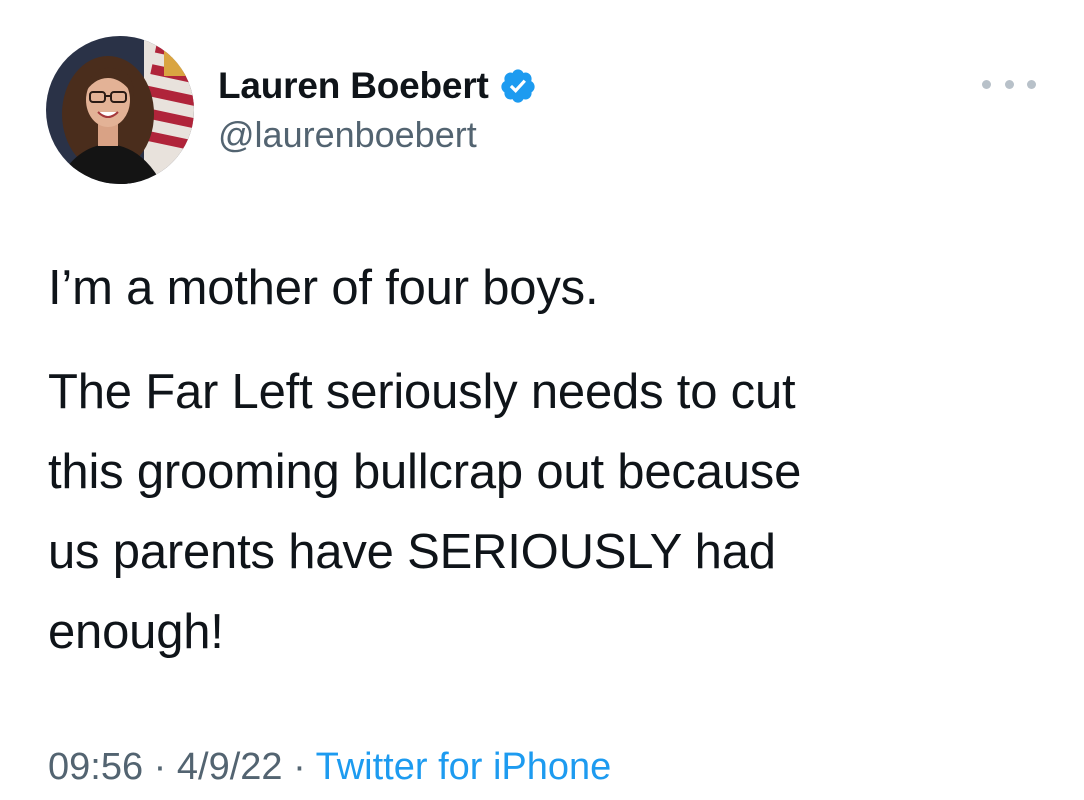 This screenshot has width=1084, height=800. I want to click on tweet-metadata: 09:56 · 4/9/22 · Twitter for iPhone, so click(329, 767).